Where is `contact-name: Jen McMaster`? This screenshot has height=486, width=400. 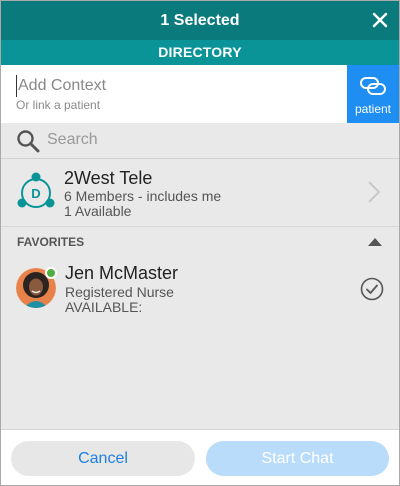
contact-name: Jen McMaster is located at coordinates (122, 273).